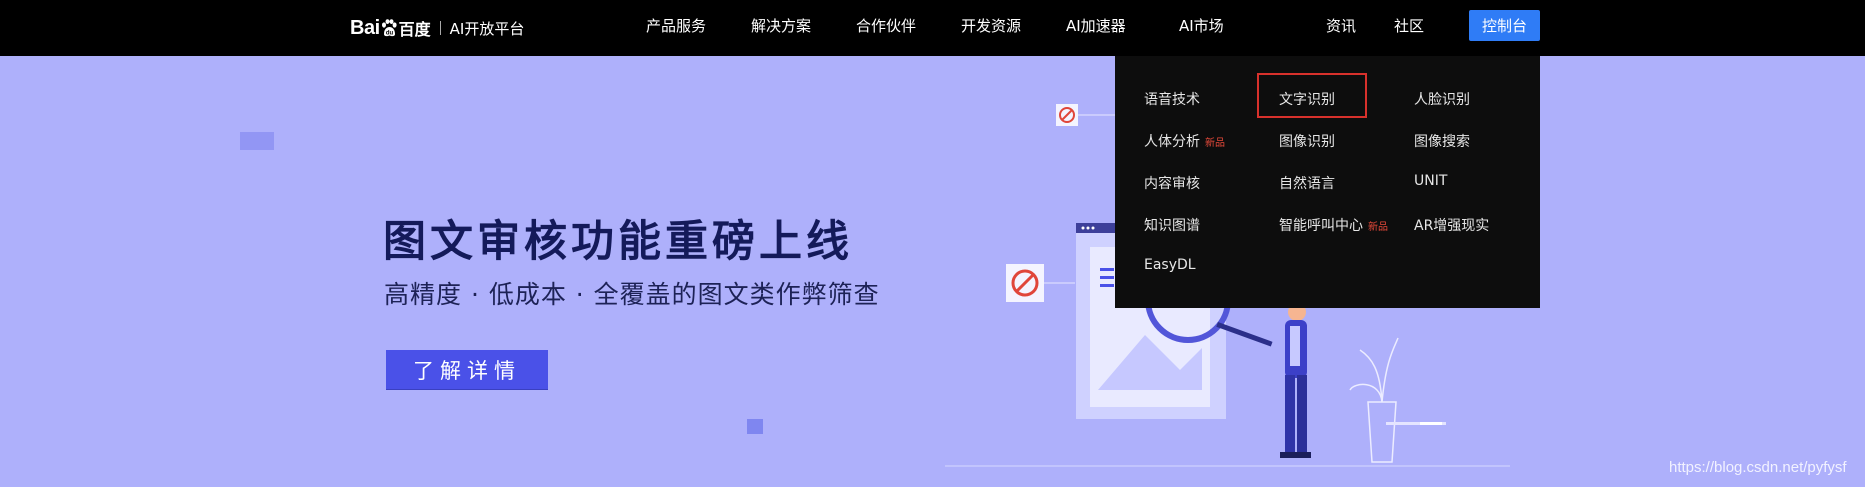  I want to click on menu-item-ar: AR增强现实, so click(1451, 225).